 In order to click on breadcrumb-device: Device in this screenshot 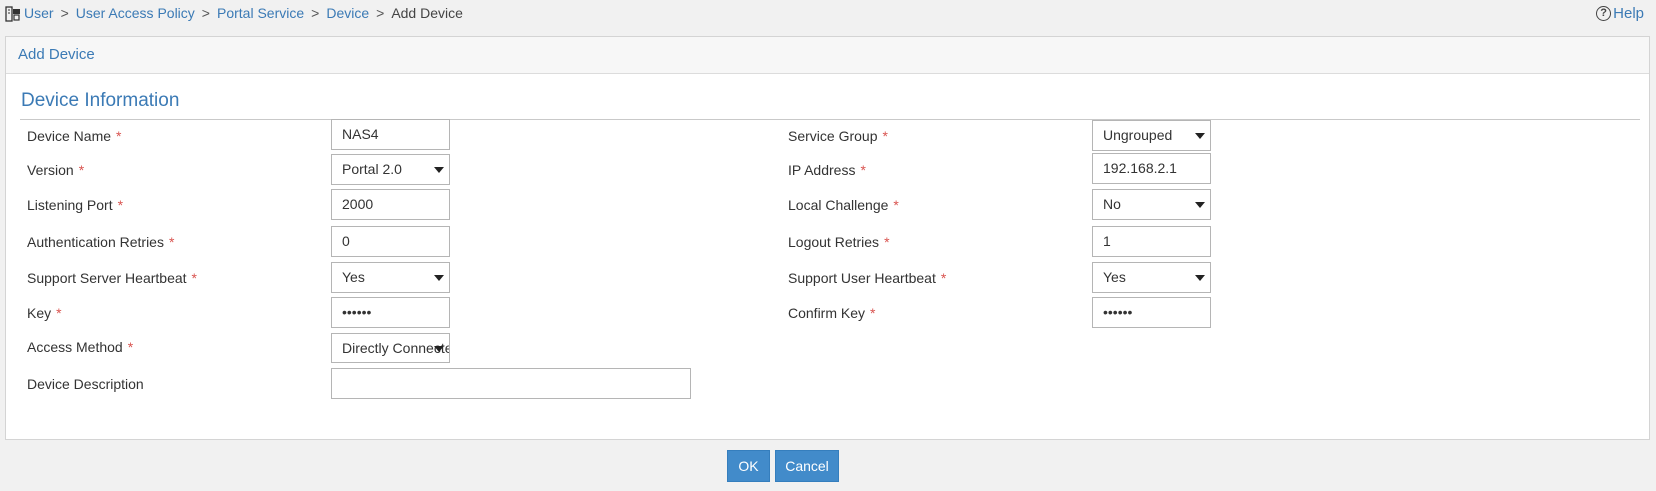, I will do `click(347, 13)`.